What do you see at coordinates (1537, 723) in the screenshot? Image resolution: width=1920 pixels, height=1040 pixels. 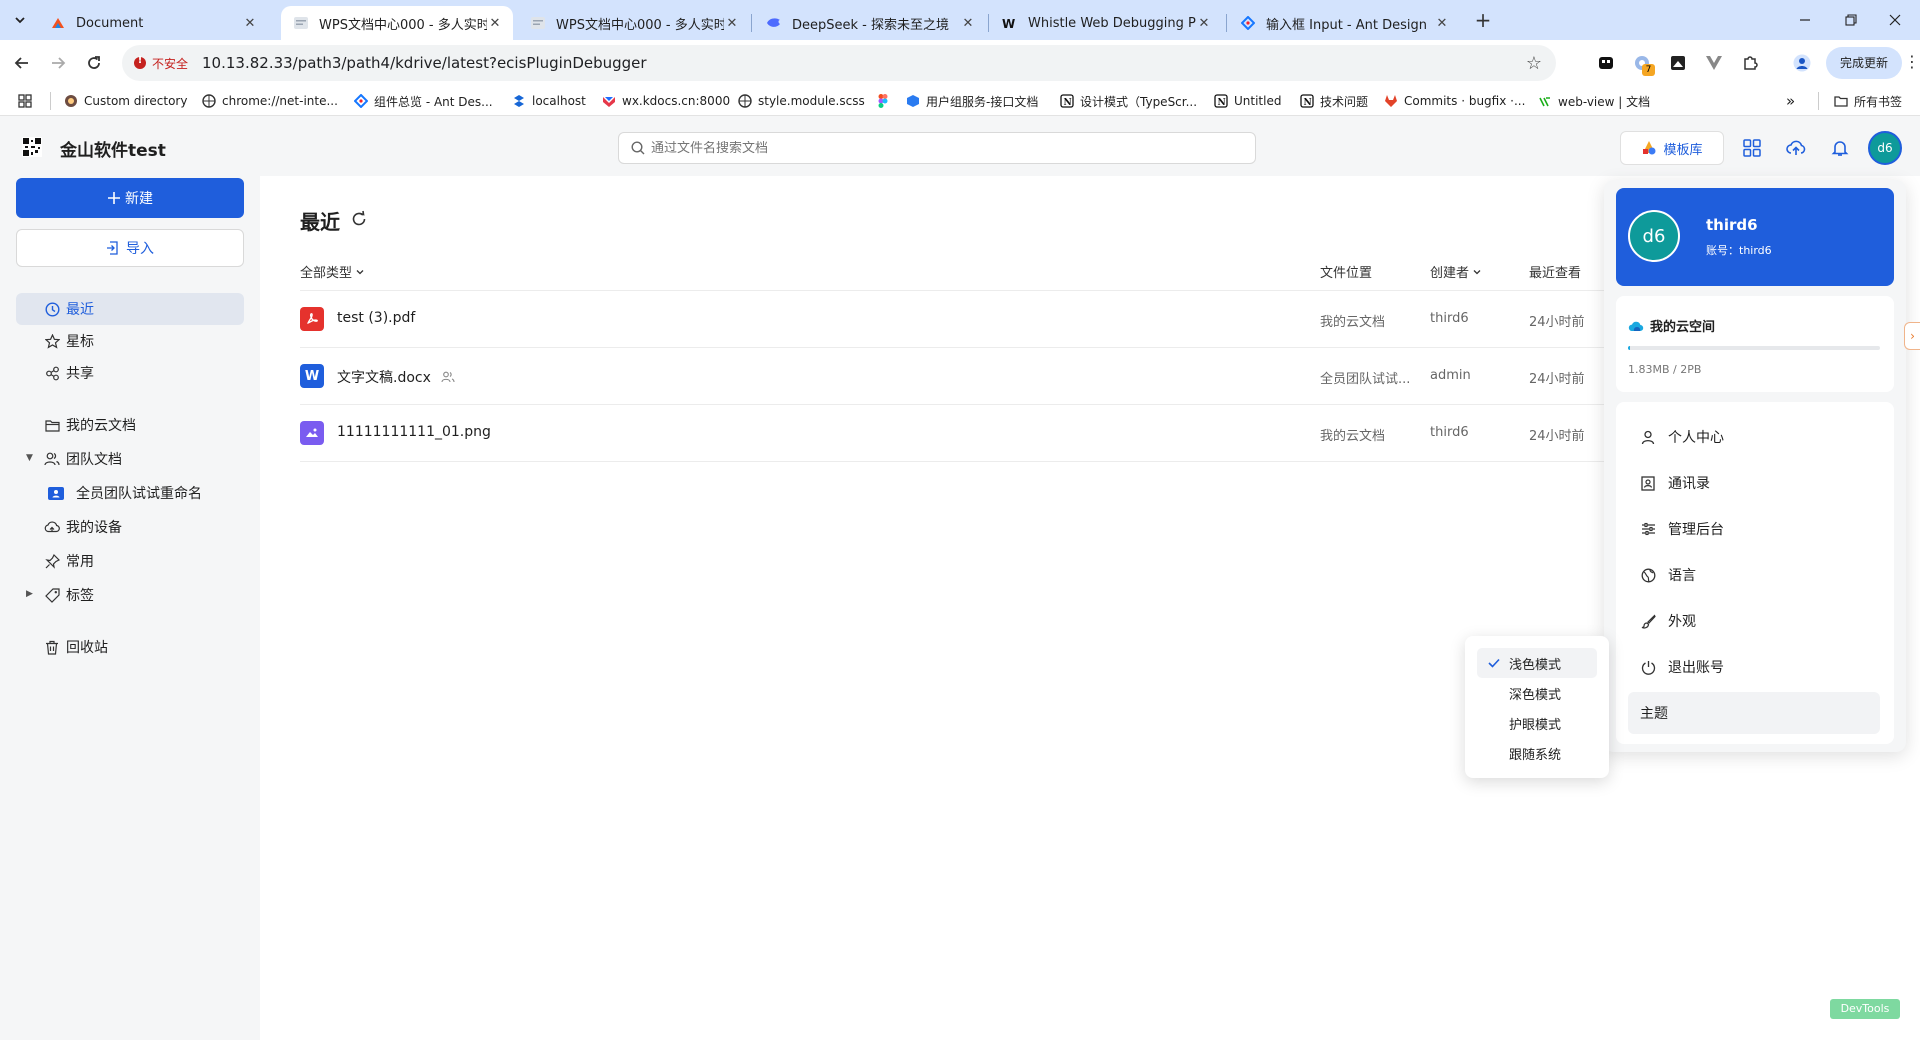 I see `theme-option-eye-care: 护眼模式` at bounding box center [1537, 723].